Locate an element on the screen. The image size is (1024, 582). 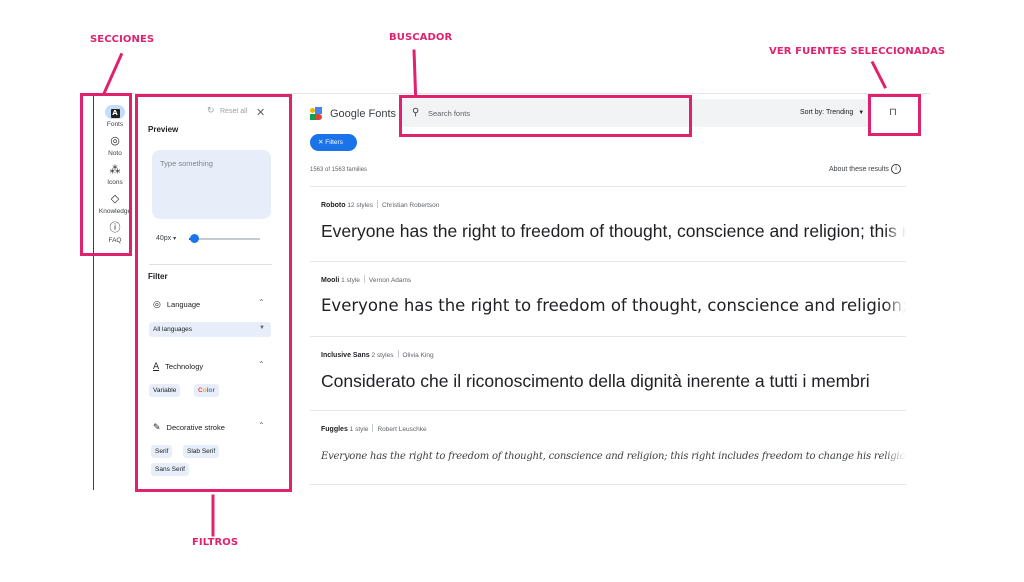
annotation-arrow-ver-fuentes is located at coordinates (878, 74).